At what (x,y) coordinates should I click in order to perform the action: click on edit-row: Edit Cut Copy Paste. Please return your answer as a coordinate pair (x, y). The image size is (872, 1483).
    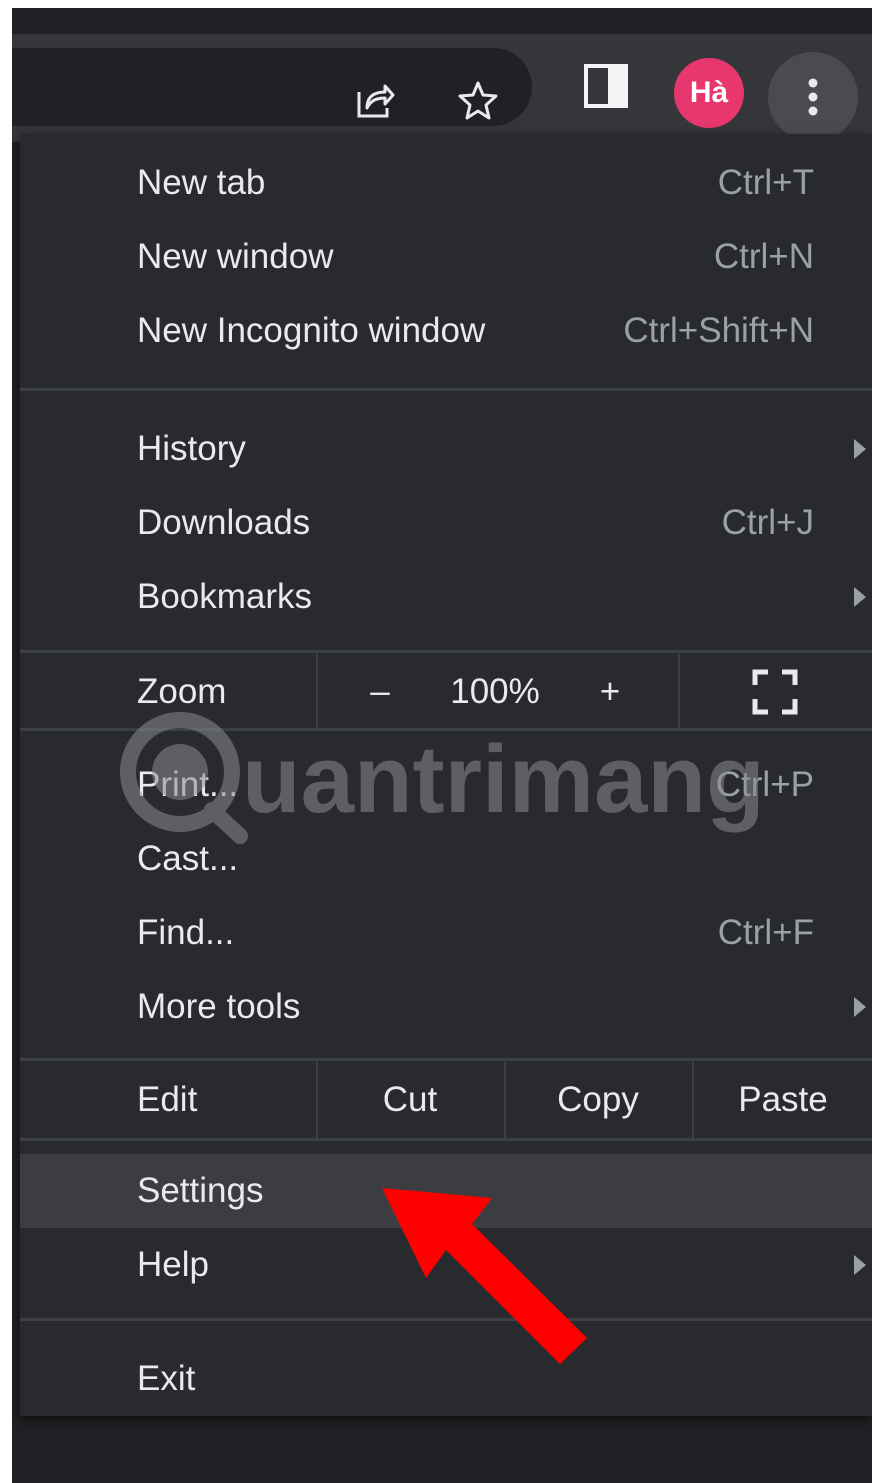
    Looking at the image, I should click on (446, 1100).